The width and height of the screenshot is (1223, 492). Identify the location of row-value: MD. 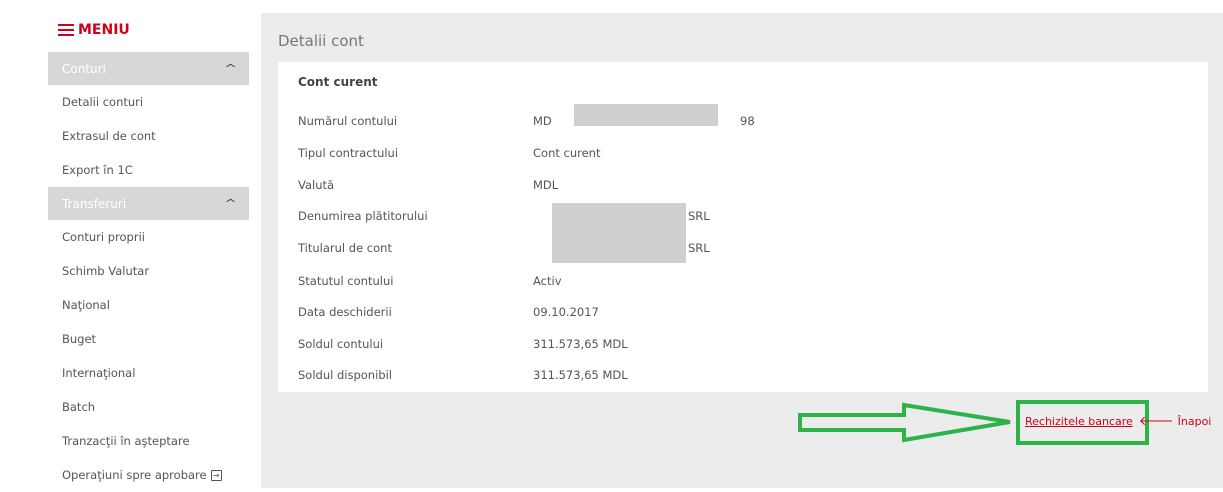
(542, 121).